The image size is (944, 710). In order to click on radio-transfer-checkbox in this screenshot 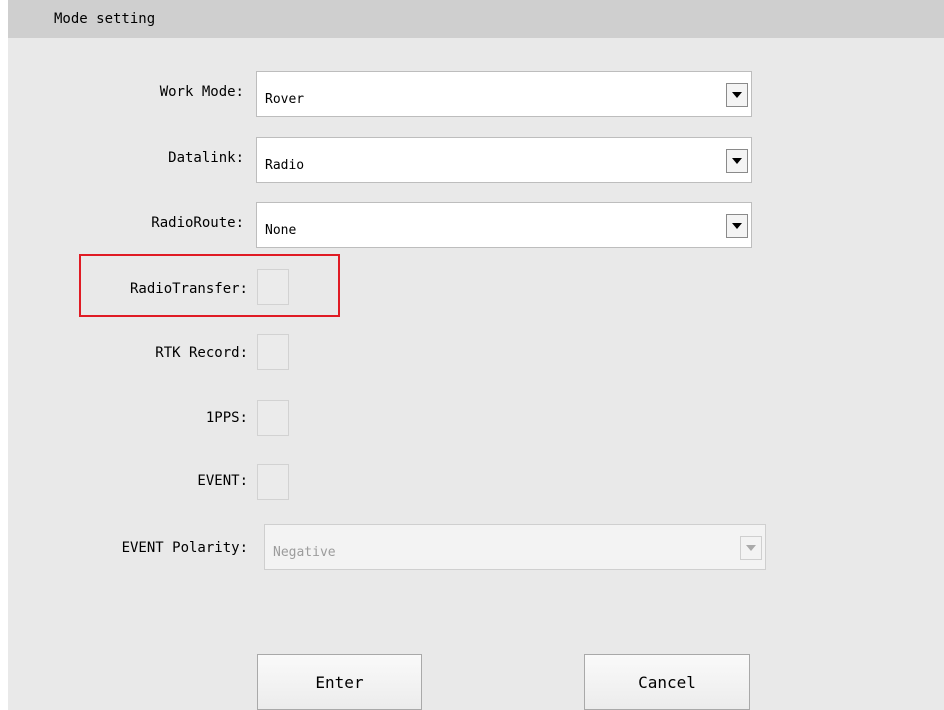, I will do `click(273, 287)`.